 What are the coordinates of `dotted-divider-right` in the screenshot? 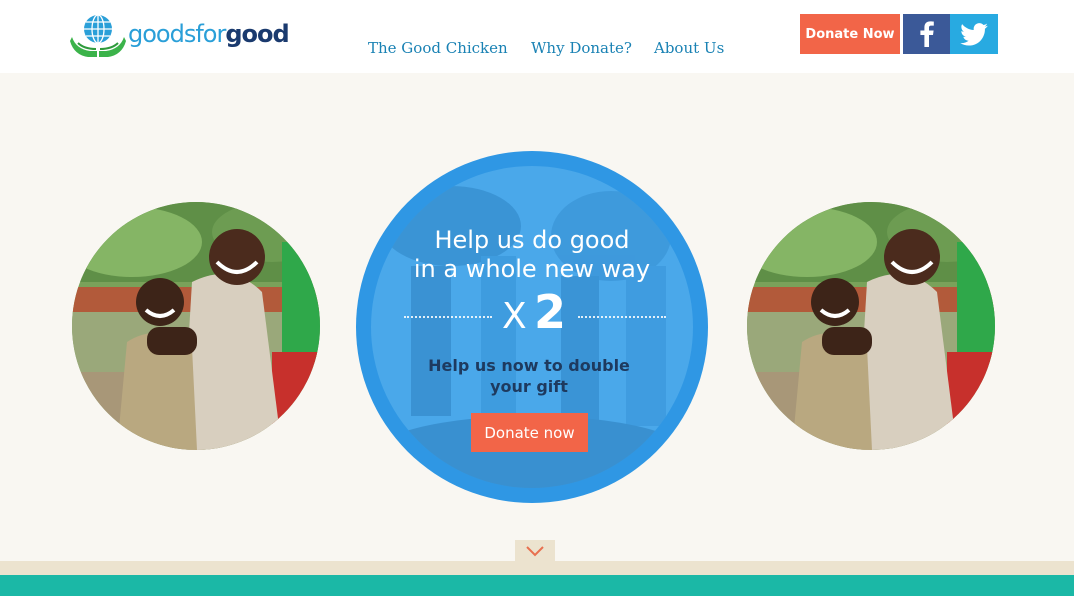 It's located at (622, 317).